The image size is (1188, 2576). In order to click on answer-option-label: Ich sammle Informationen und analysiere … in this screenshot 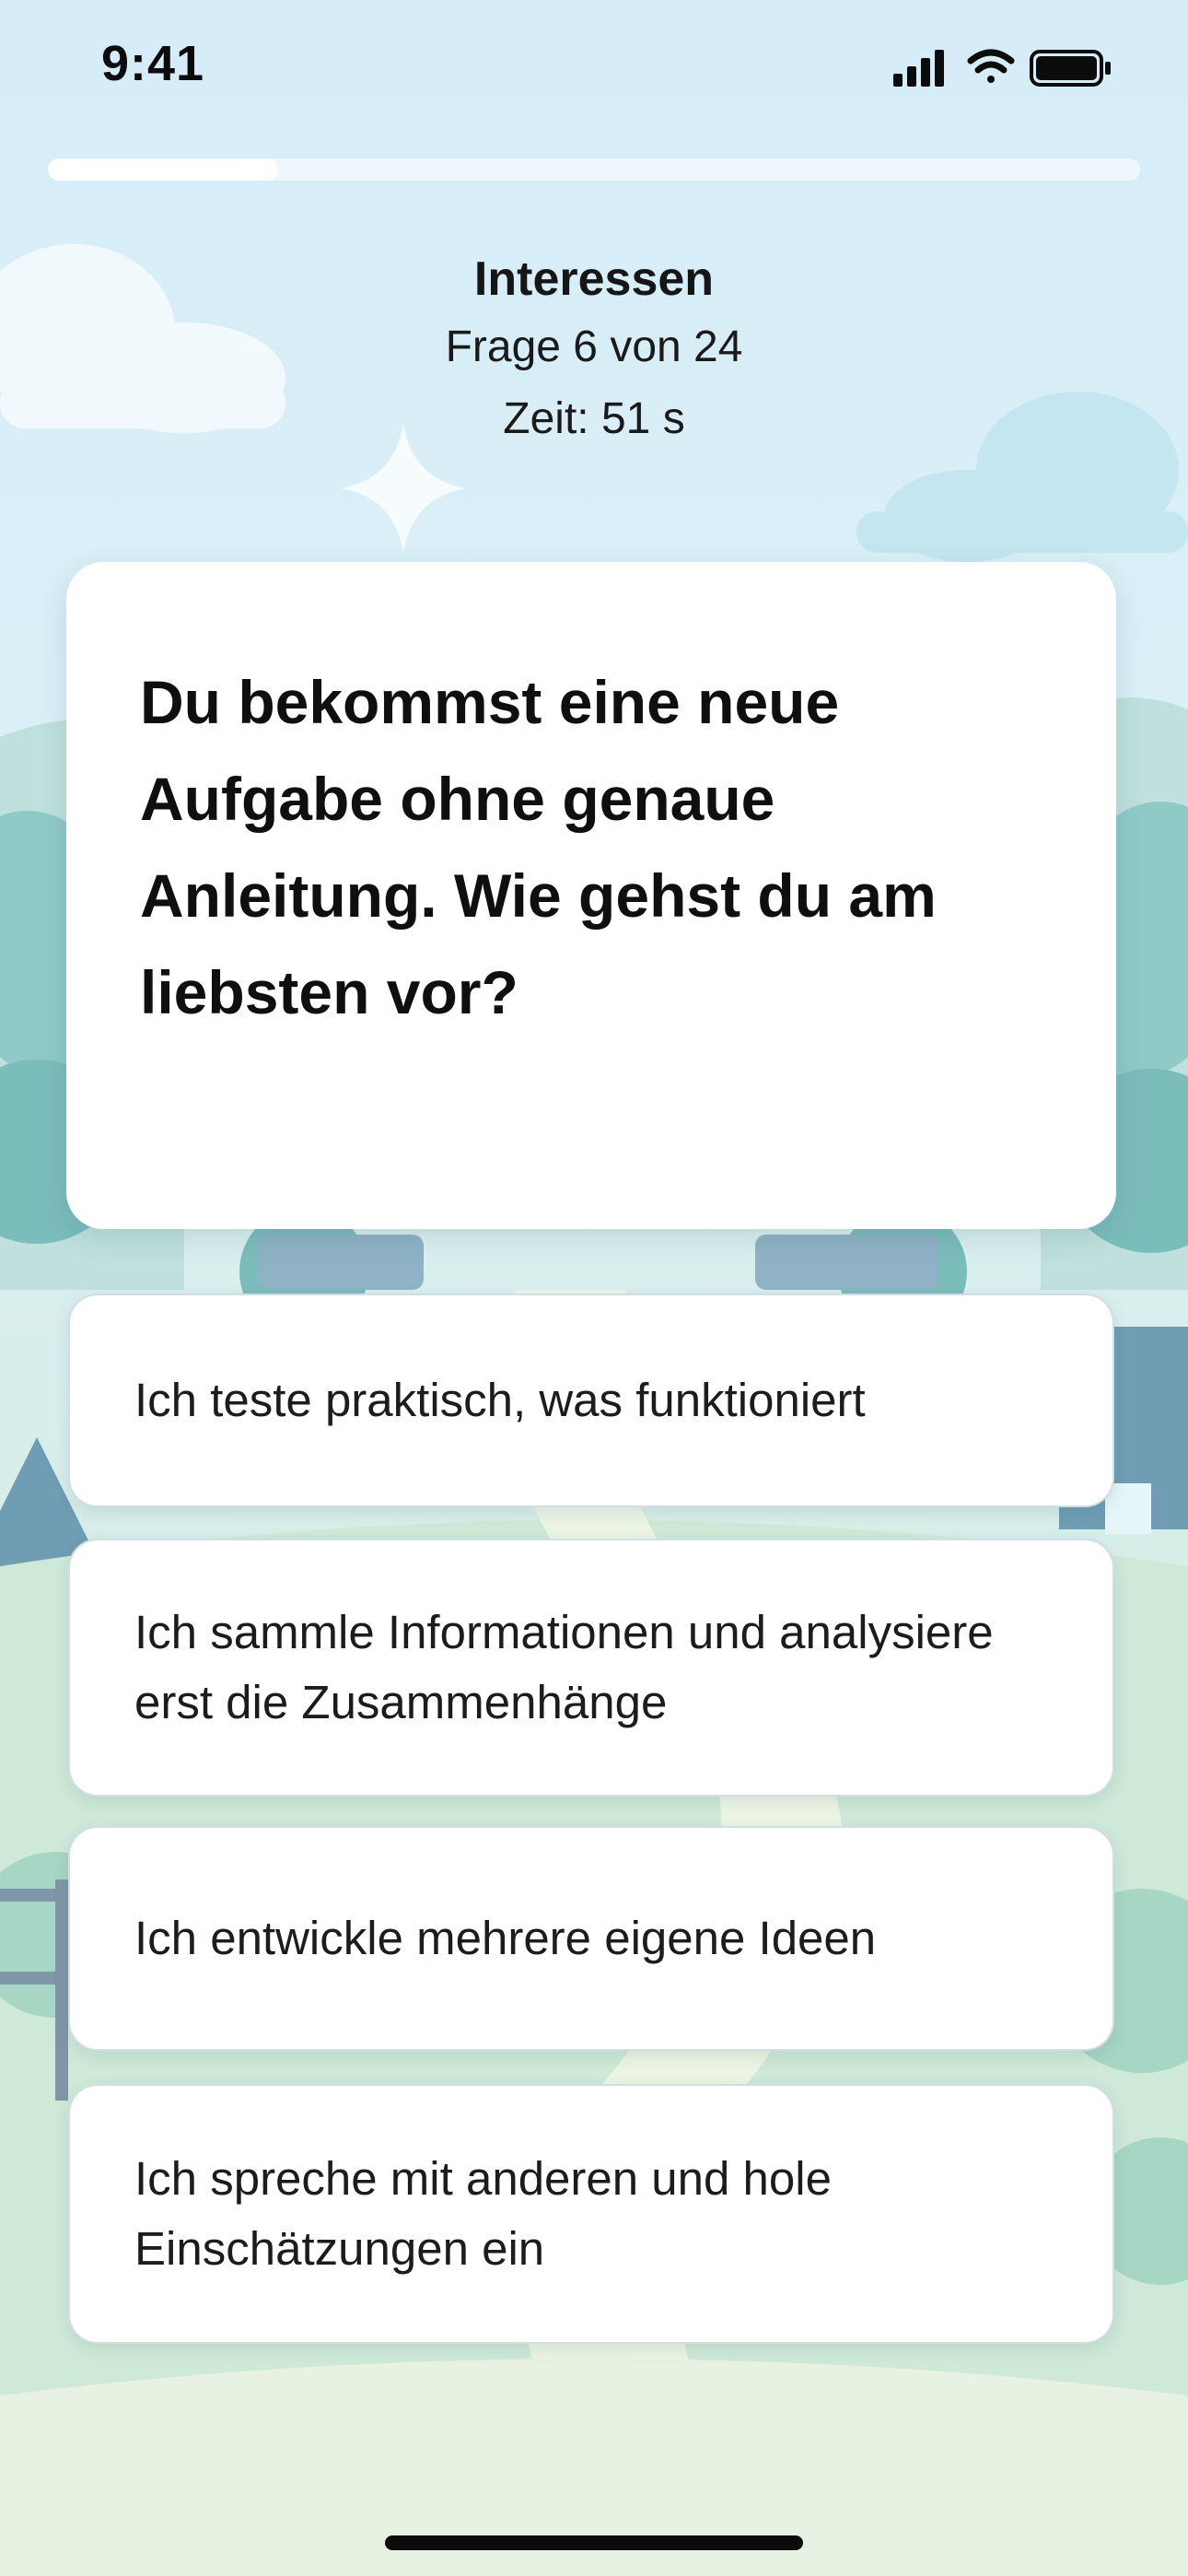, I will do `click(564, 1667)`.